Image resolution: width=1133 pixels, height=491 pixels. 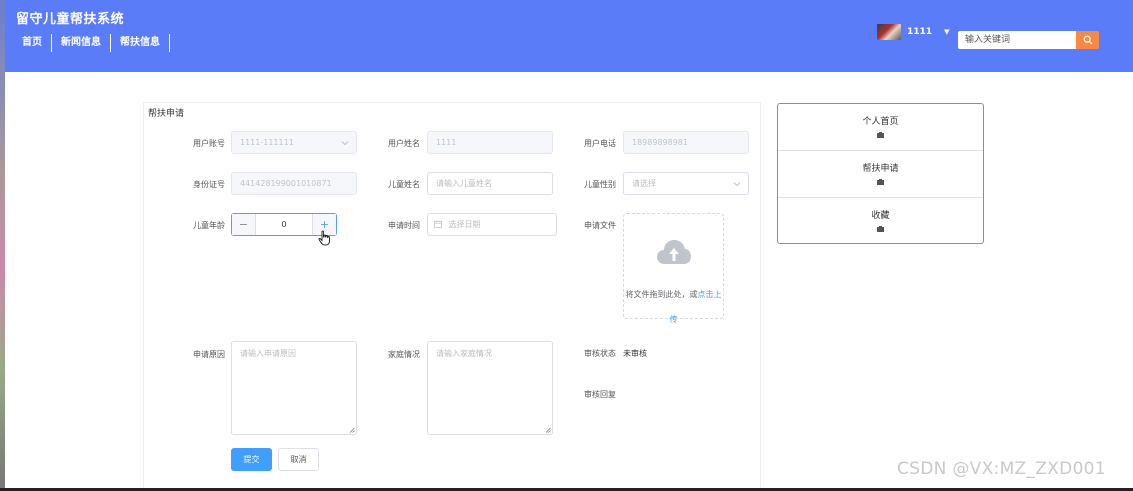 I want to click on family-label: 家庭情况, so click(x=404, y=354).